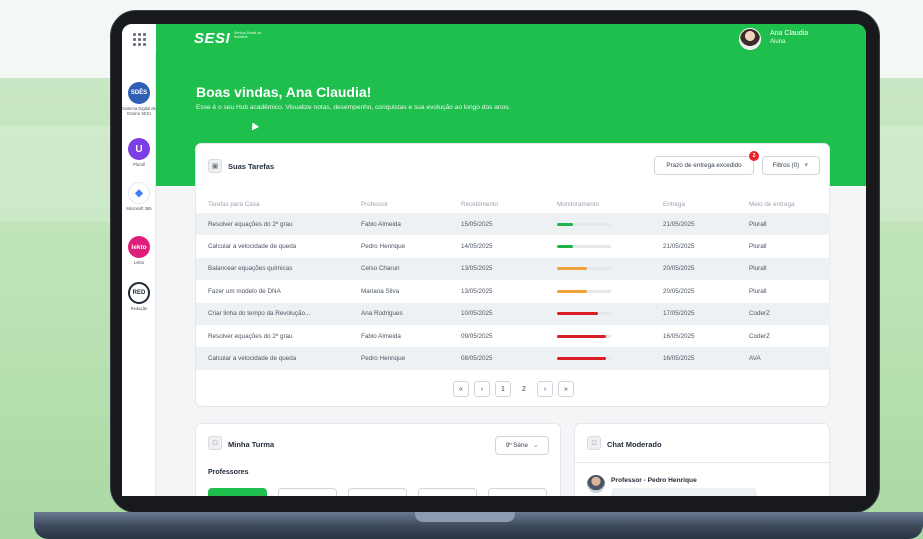 The width and height of the screenshot is (923, 539). Describe the element at coordinates (509, 204) in the screenshot. I see `column-header-received: Recebimento` at that location.